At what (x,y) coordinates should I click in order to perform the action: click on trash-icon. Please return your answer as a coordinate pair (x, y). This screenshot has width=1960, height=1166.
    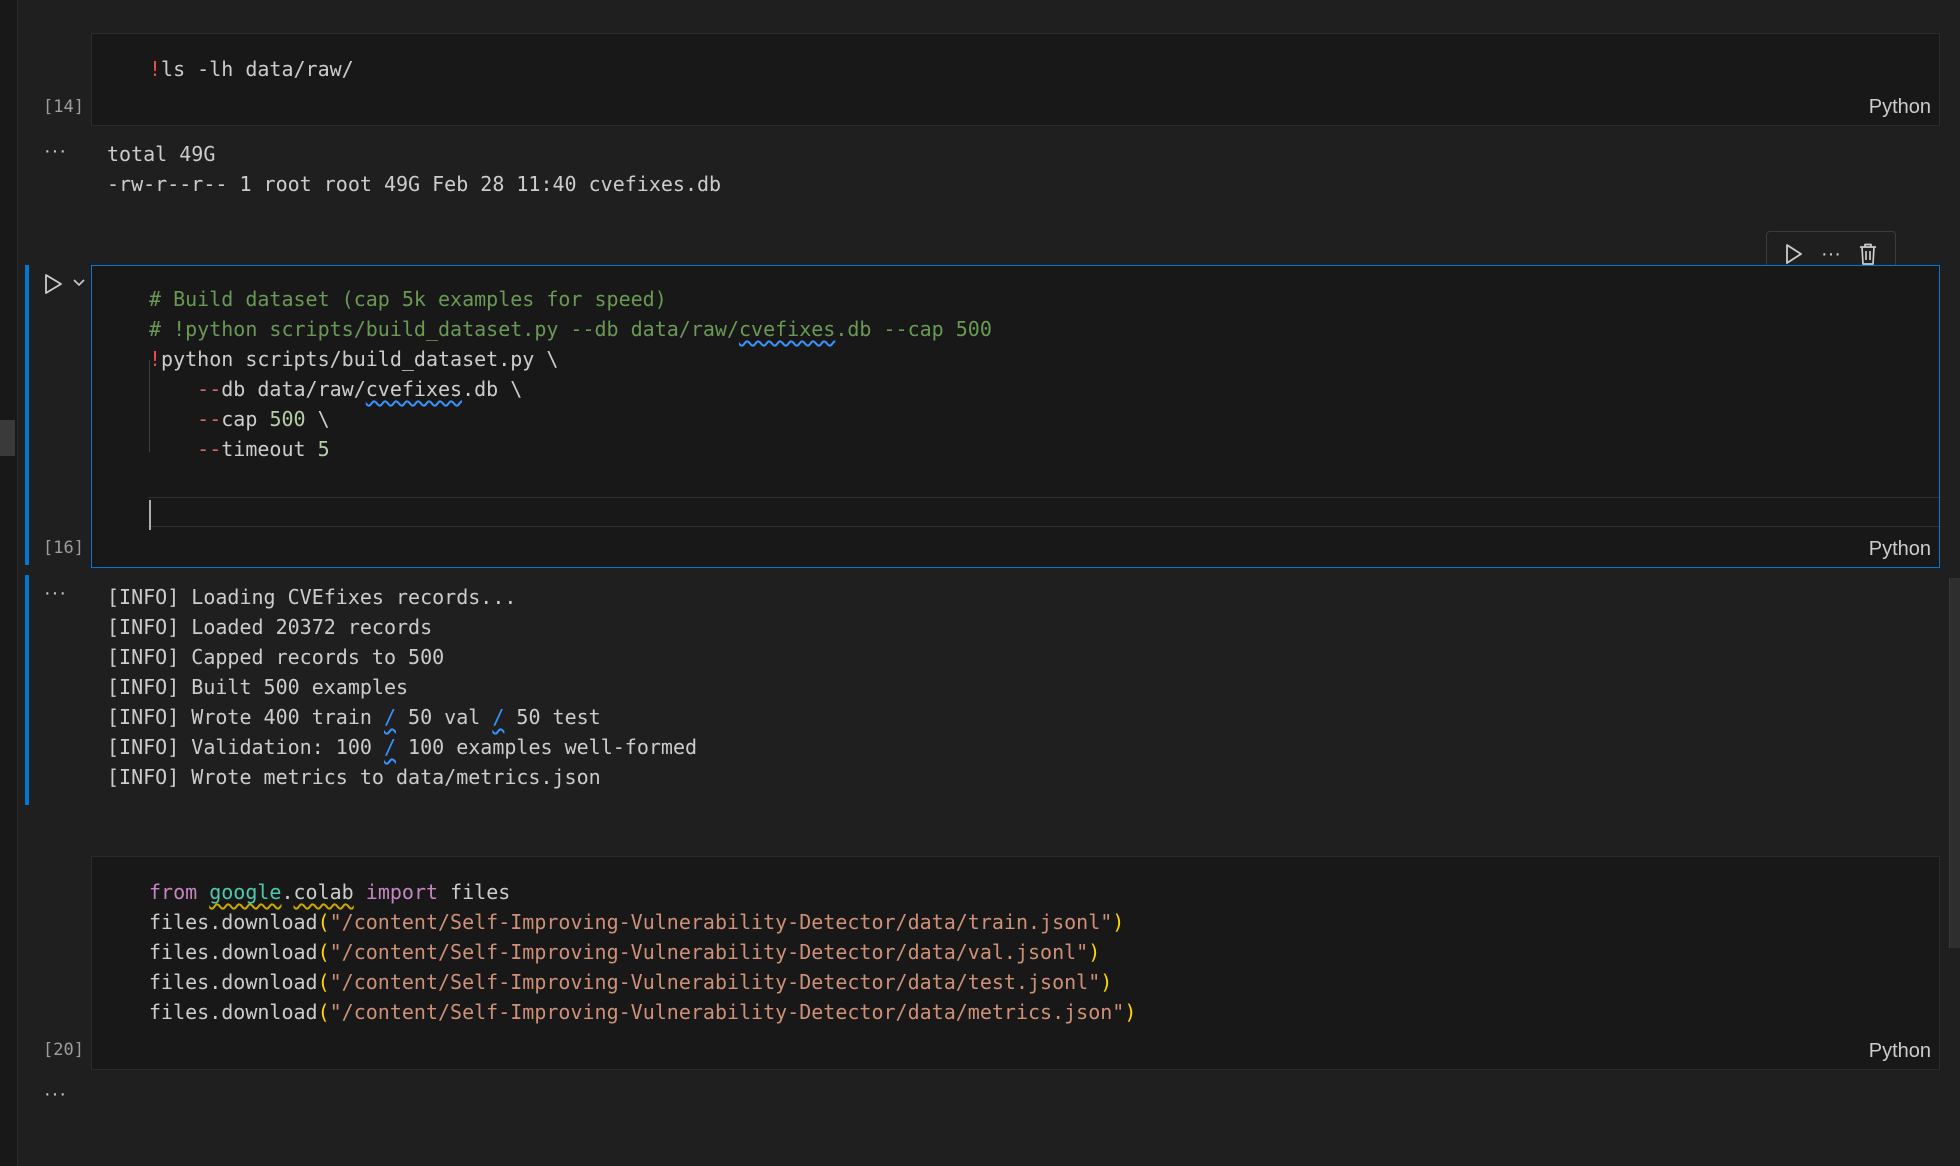
    Looking at the image, I should click on (1868, 254).